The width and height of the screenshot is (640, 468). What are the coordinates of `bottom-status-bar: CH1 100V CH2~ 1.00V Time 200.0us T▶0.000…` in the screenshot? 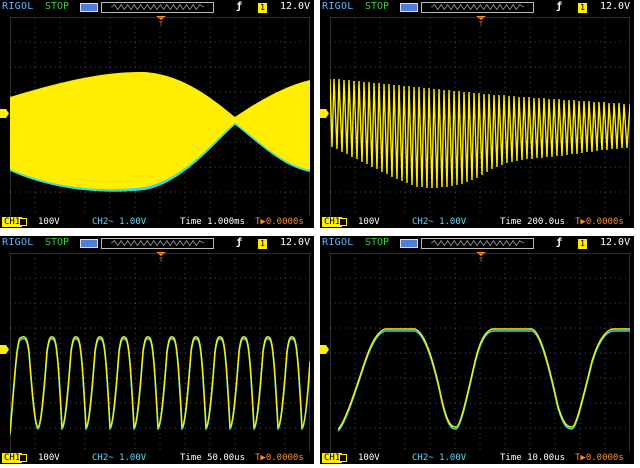 It's located at (477, 222).